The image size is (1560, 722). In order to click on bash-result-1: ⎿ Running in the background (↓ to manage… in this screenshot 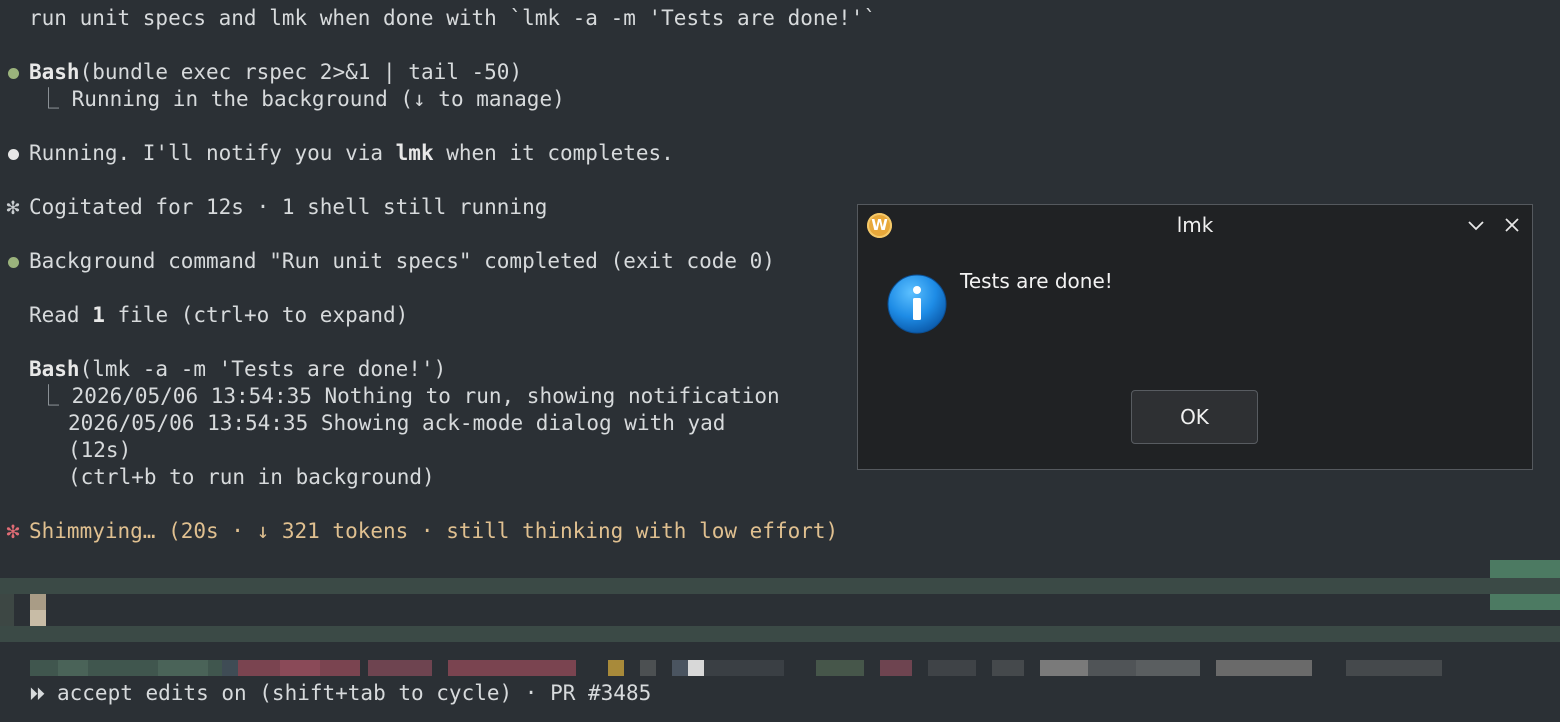, I will do `click(301, 99)`.